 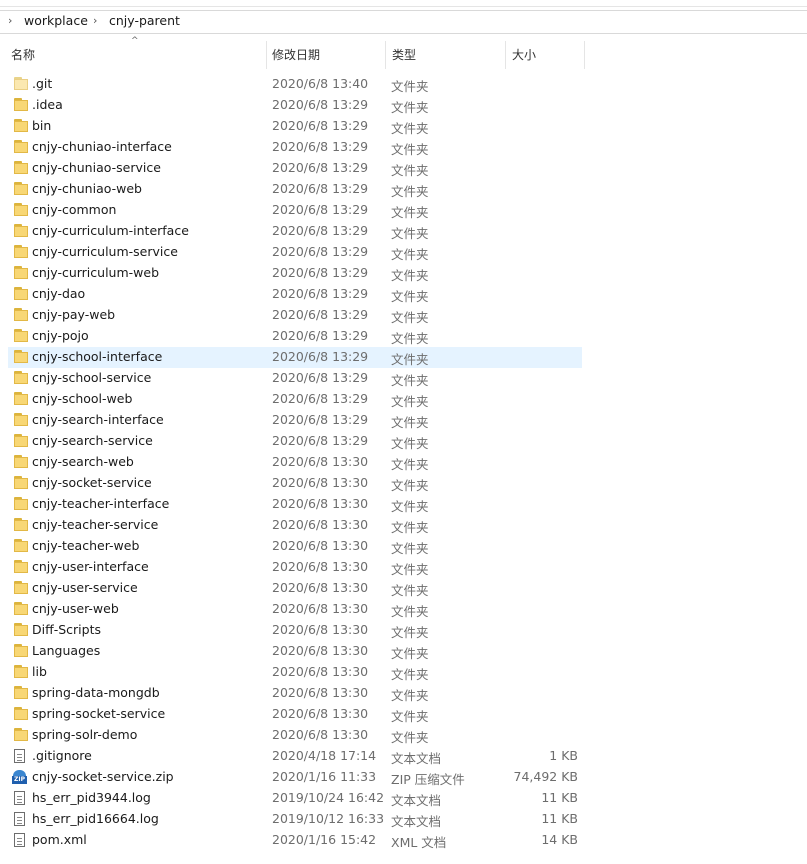 I want to click on file-name: Languages, so click(x=66, y=650).